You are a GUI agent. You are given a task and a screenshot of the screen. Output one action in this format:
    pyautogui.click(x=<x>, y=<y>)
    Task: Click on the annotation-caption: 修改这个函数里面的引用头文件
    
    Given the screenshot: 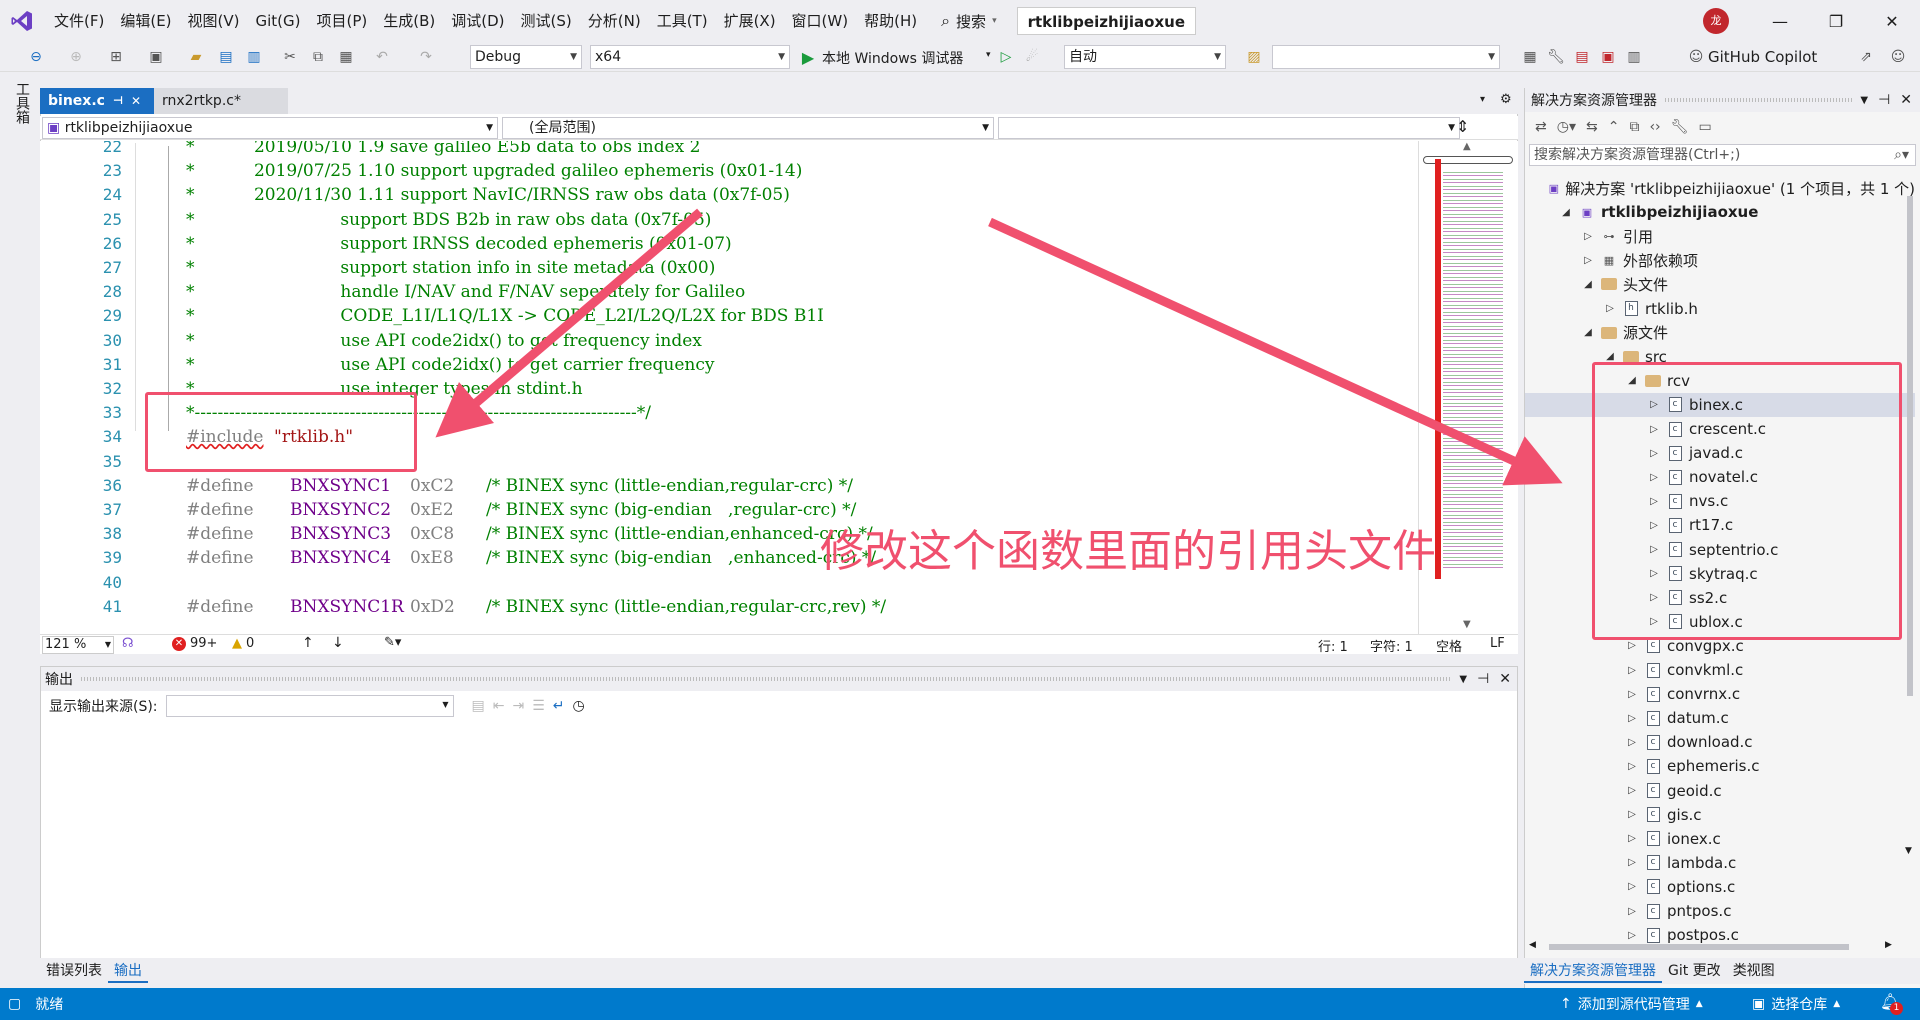 What is the action you would take?
    pyautogui.click(x=1128, y=551)
    